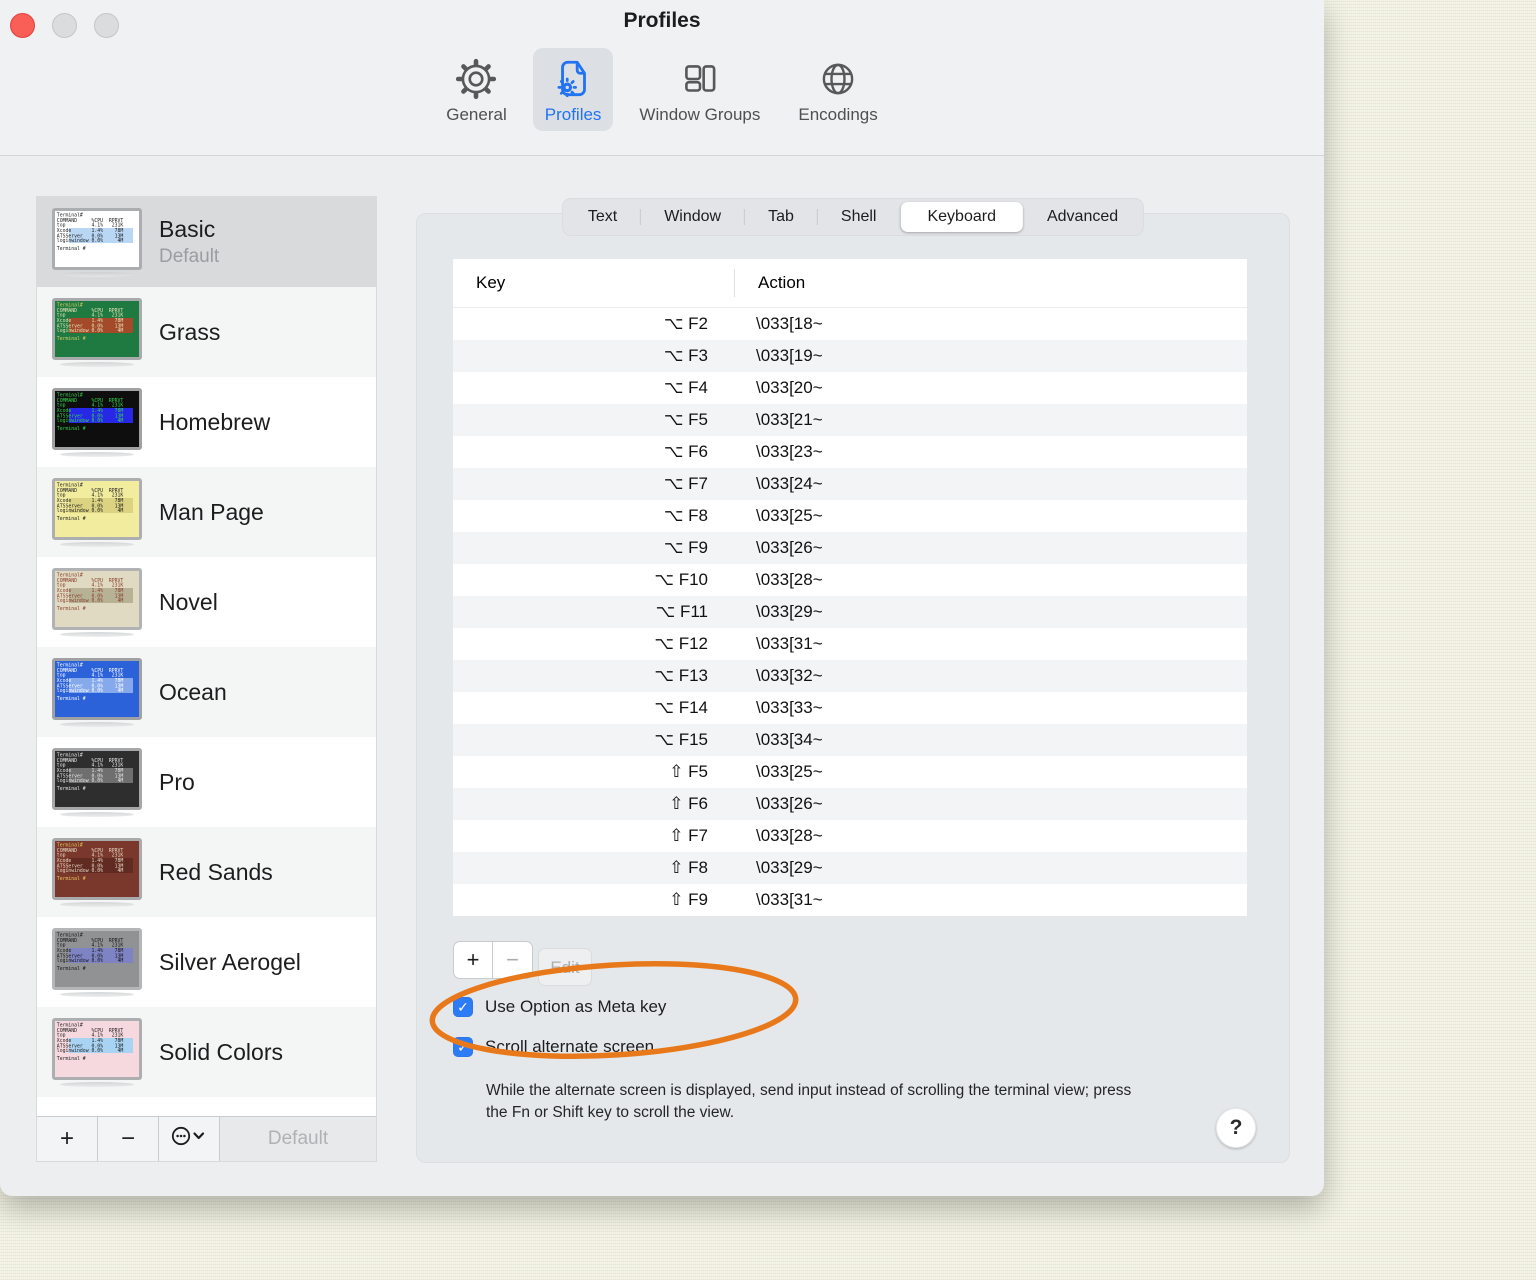 The width and height of the screenshot is (1536, 1280). I want to click on profile-meta: Pro, so click(177, 782).